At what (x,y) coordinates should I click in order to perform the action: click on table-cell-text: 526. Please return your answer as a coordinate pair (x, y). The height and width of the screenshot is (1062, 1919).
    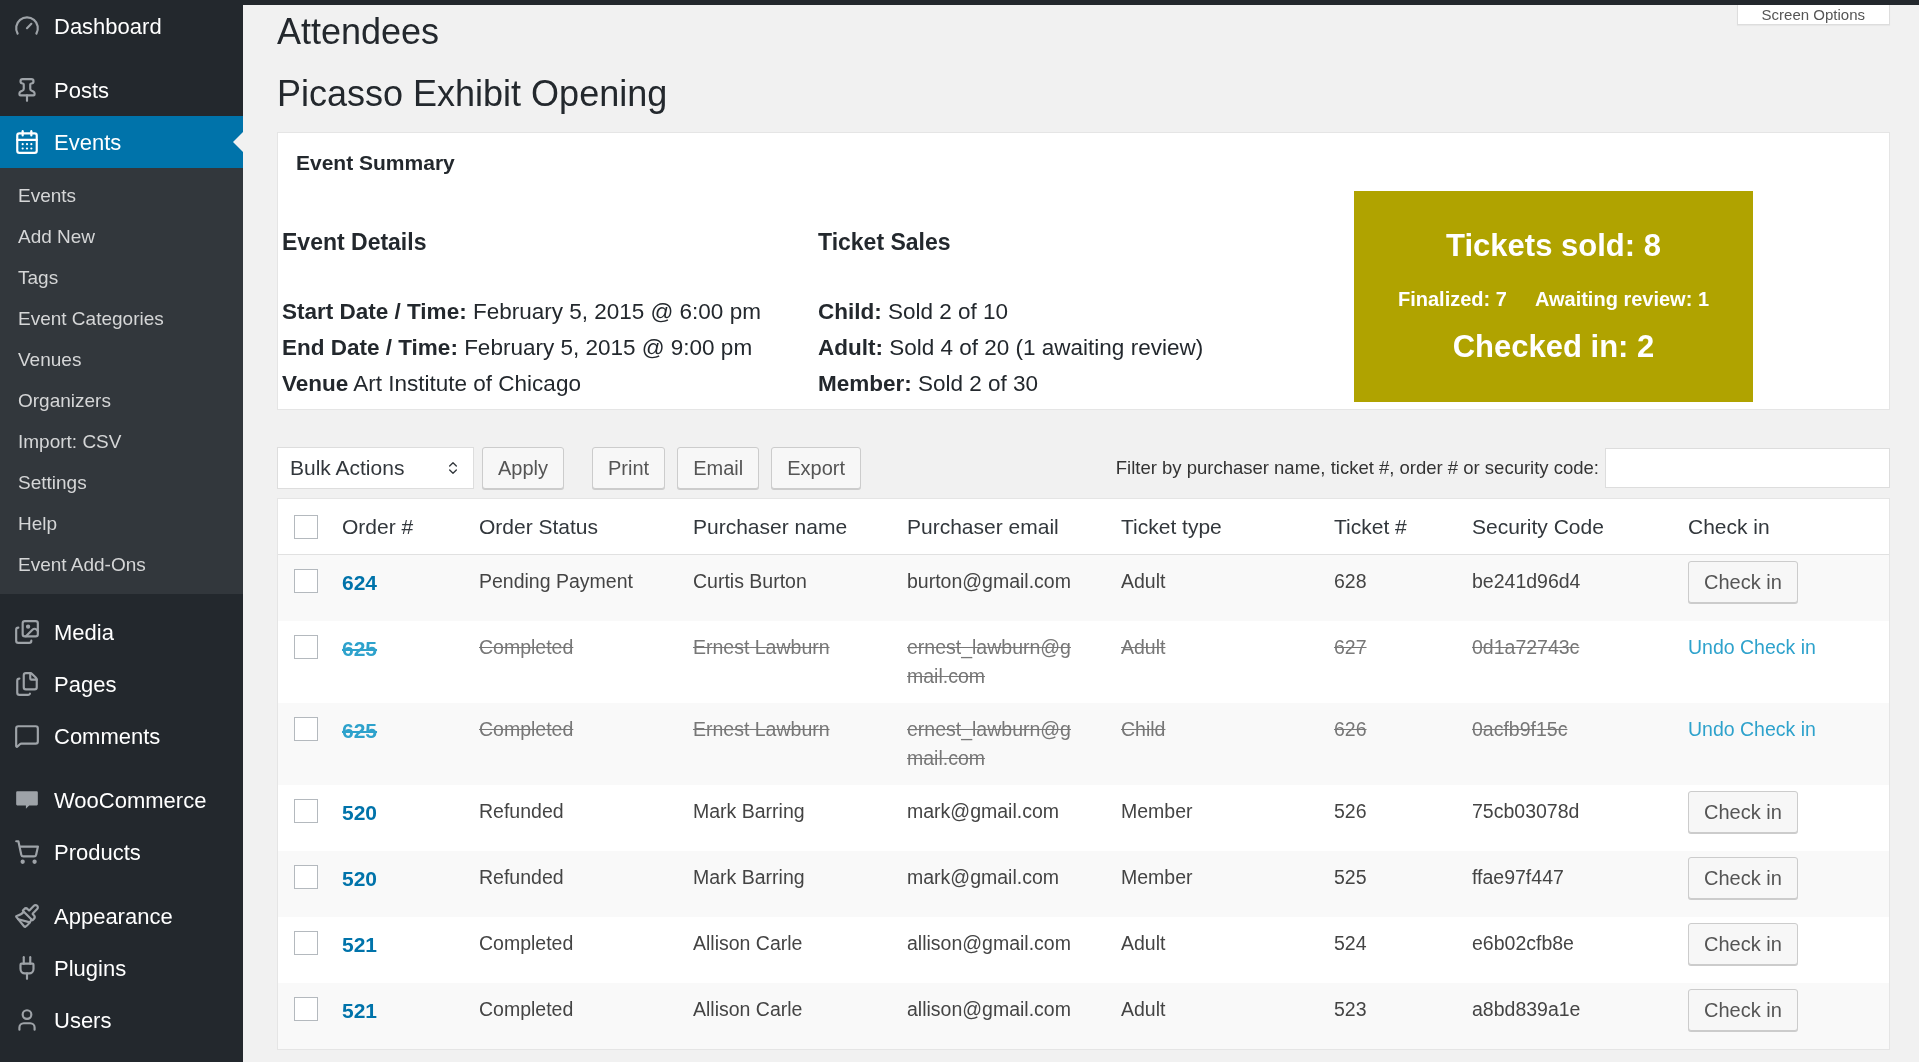
    Looking at the image, I should click on (1351, 811).